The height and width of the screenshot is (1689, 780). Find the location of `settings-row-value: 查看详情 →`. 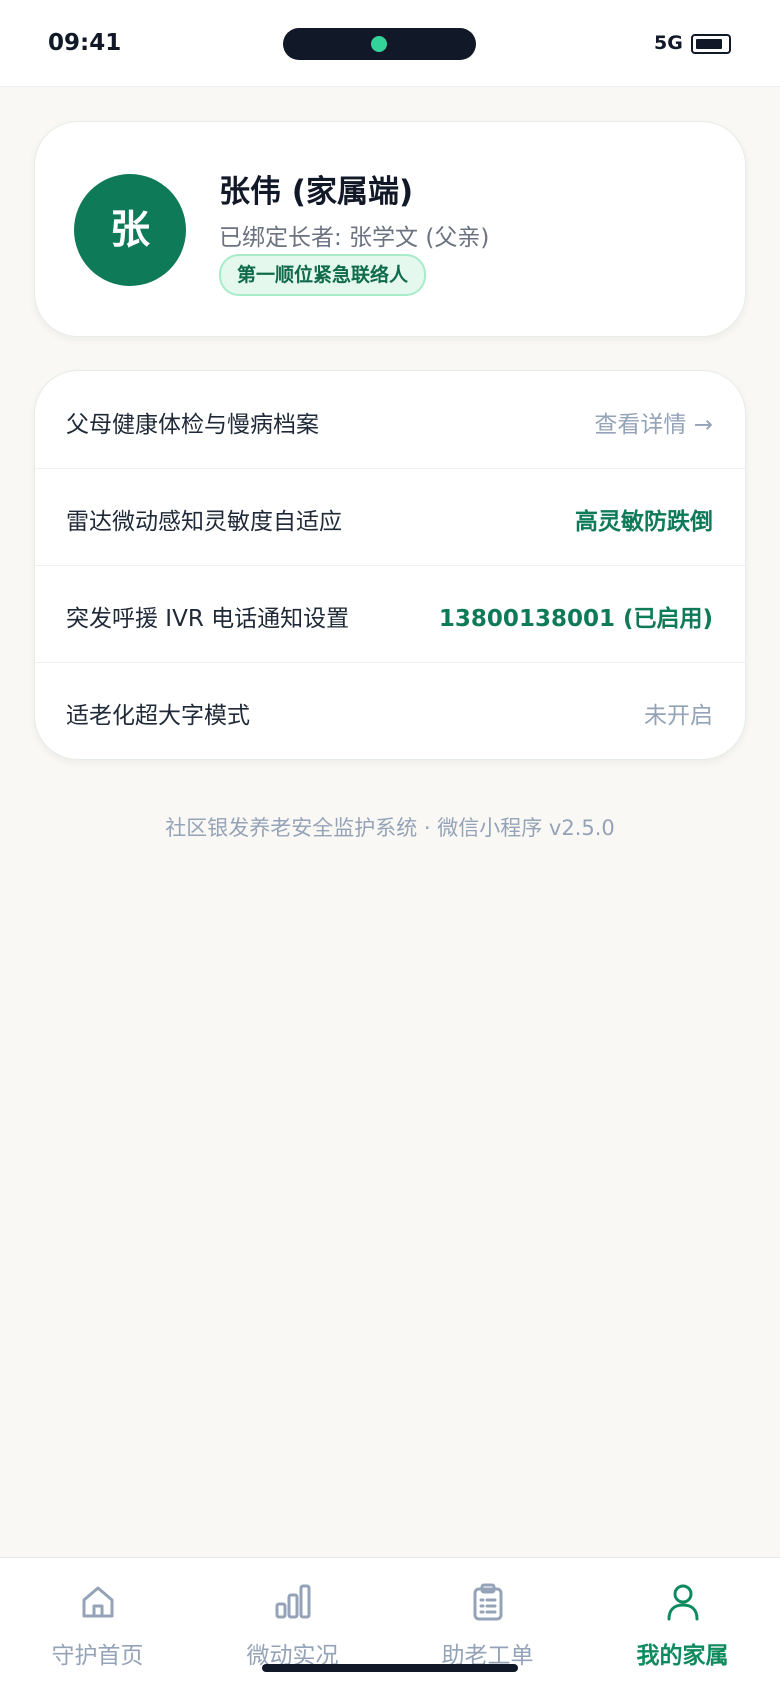

settings-row-value: 查看详情 → is located at coordinates (653, 425).